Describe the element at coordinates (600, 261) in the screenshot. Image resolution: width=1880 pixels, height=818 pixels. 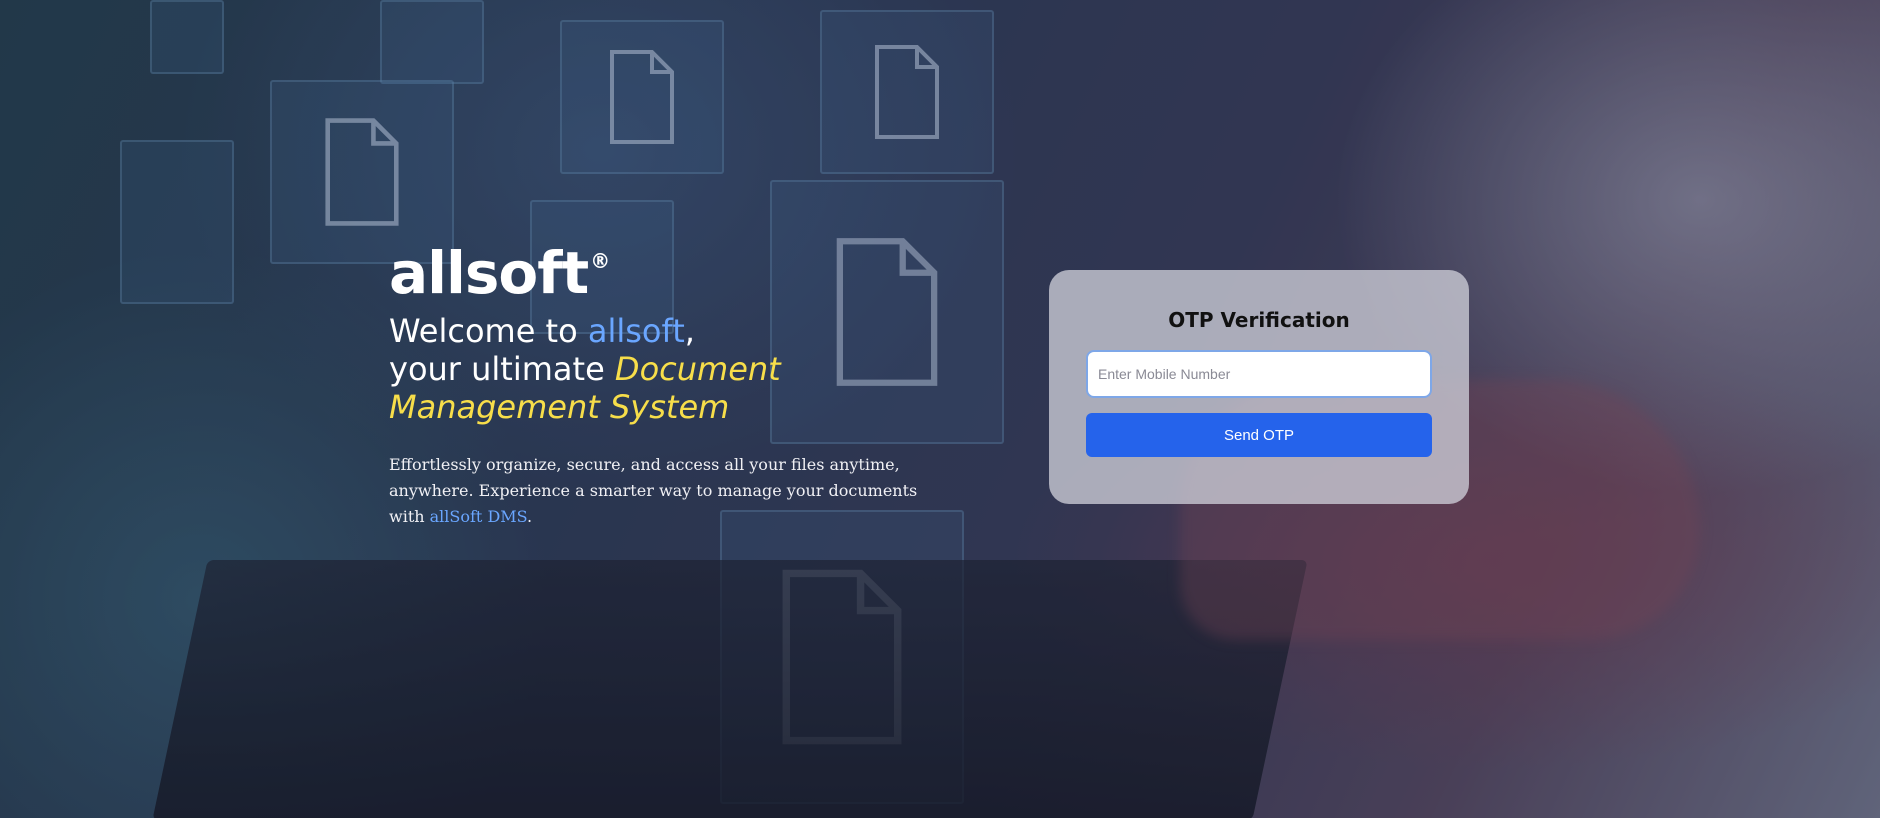
I see `registered-mark: ®` at that location.